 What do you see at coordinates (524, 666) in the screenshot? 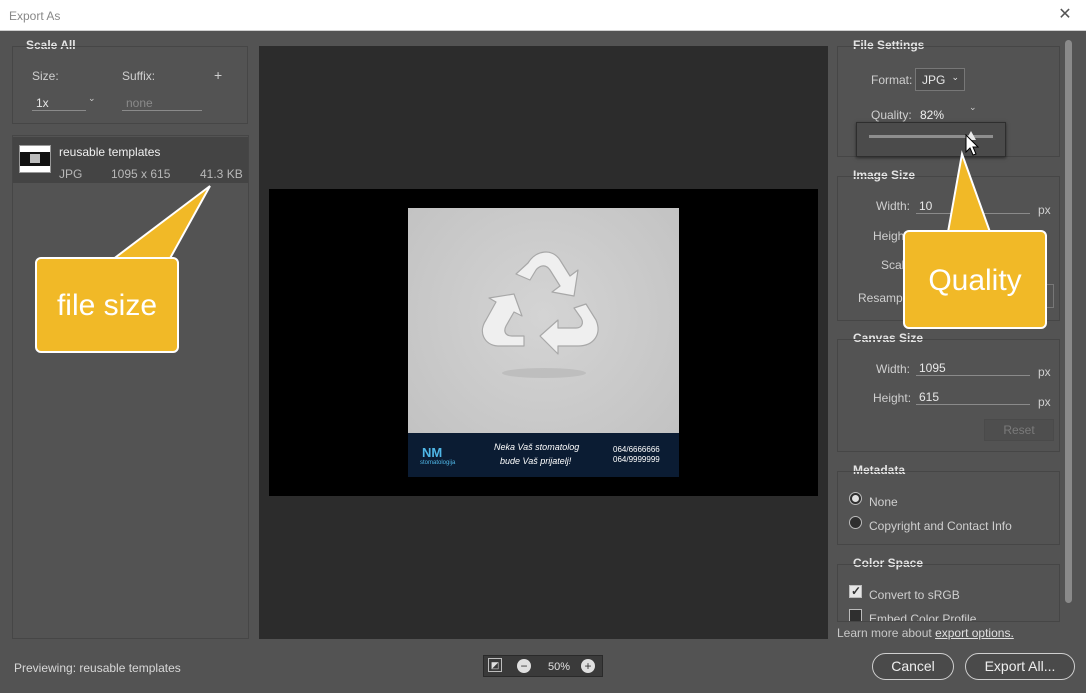
I see `zoom-out-icon: −` at bounding box center [524, 666].